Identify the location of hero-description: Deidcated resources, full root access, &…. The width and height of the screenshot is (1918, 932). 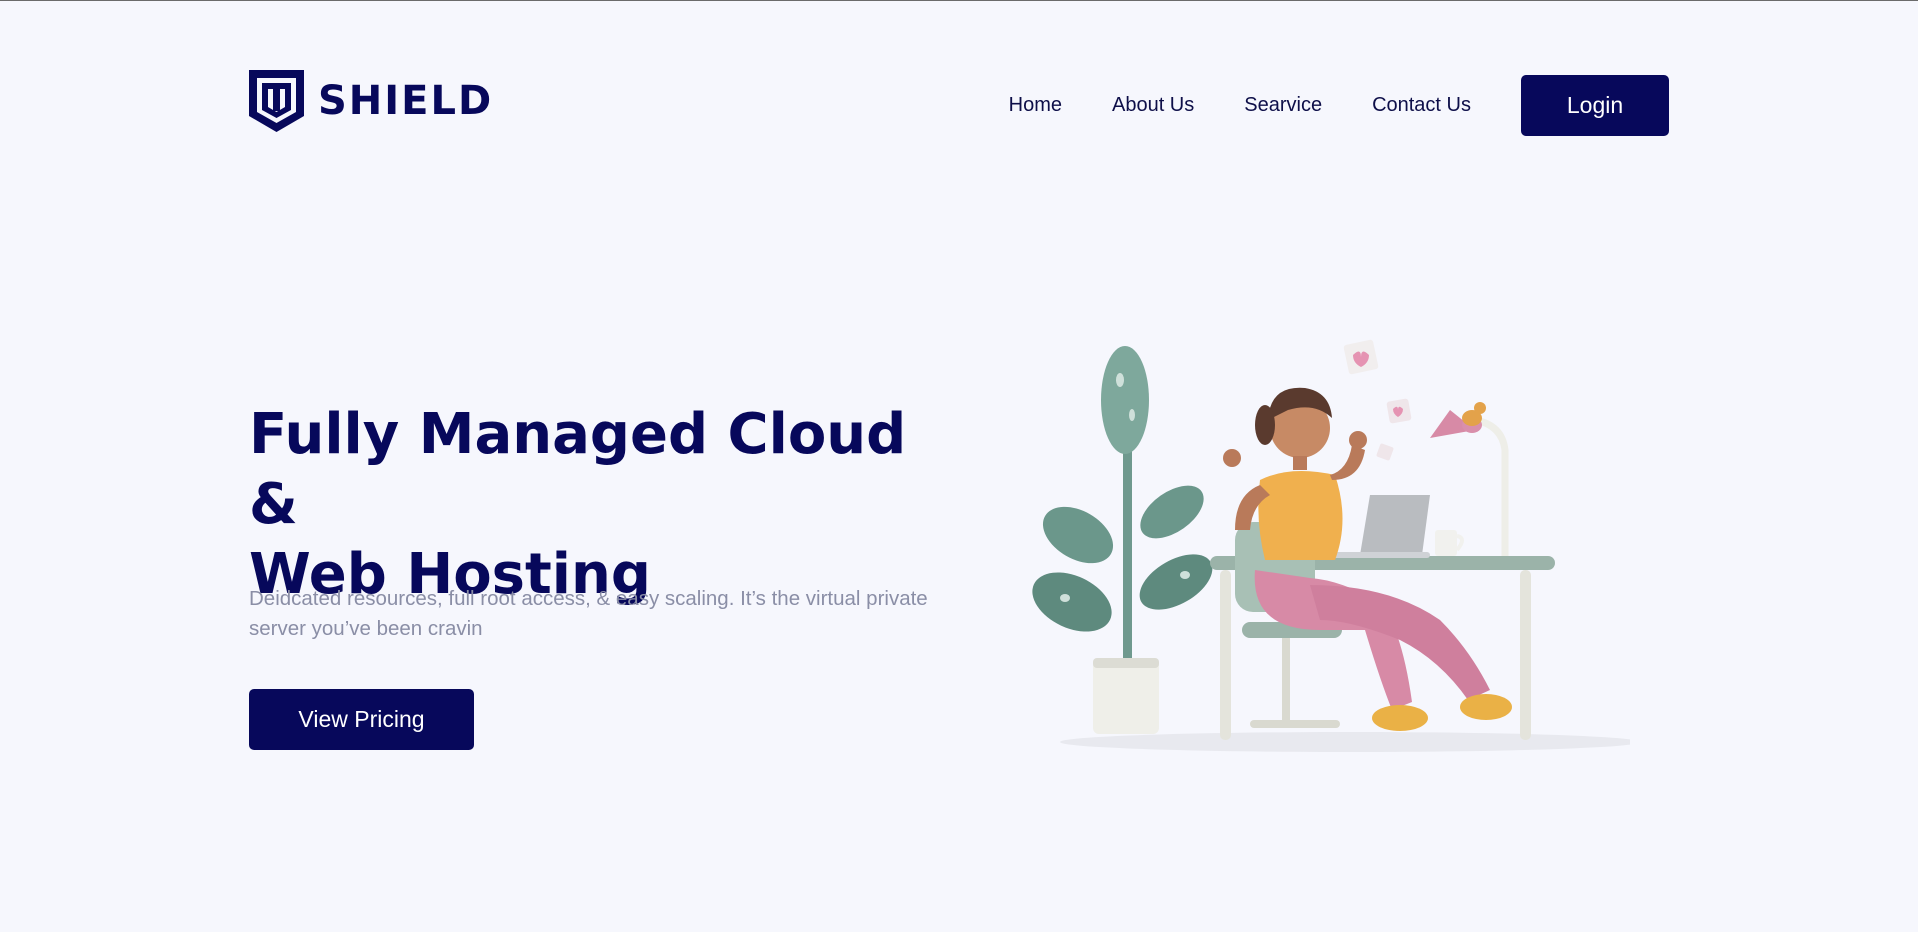
(588, 613).